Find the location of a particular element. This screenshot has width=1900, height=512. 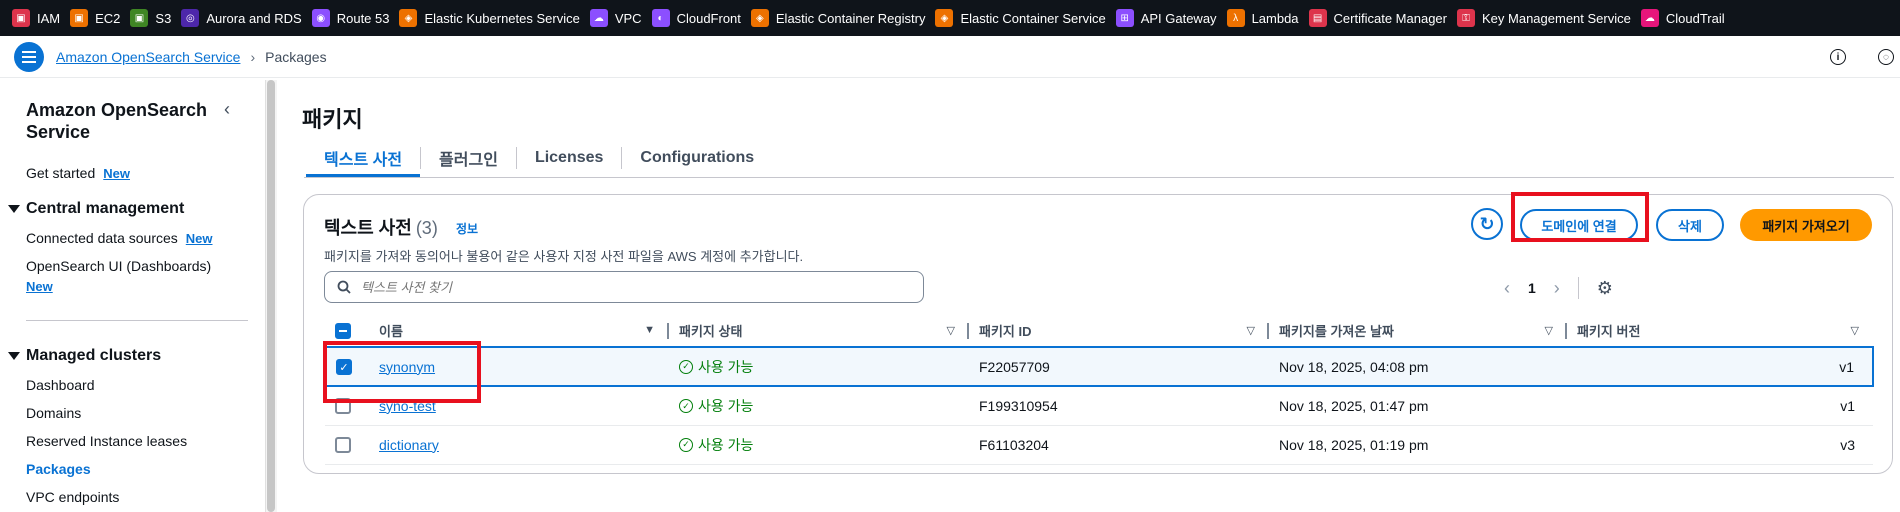

sidebar-section-managed-clusters: Managed clusters is located at coordinates (84, 356).